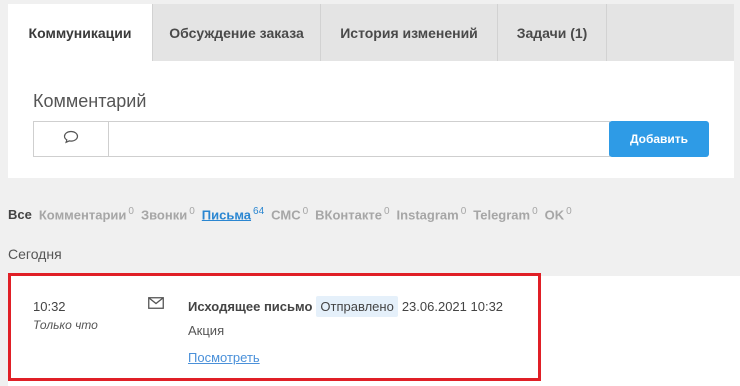 The height and width of the screenshot is (386, 740). I want to click on filter-label: СМС, so click(286, 215).